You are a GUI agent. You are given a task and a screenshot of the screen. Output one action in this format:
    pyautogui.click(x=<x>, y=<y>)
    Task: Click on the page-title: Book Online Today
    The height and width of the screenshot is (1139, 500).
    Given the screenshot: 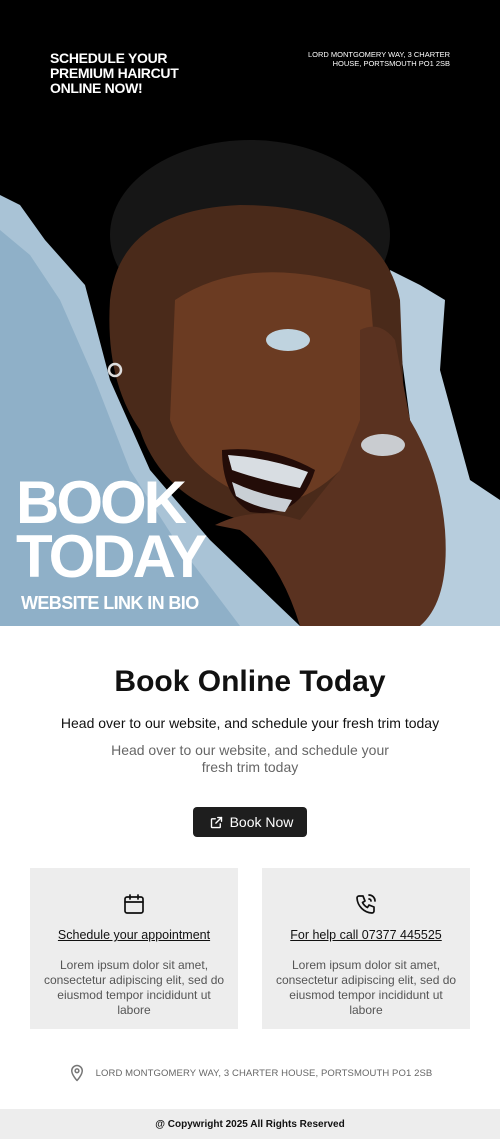 What is the action you would take?
    pyautogui.click(x=250, y=681)
    